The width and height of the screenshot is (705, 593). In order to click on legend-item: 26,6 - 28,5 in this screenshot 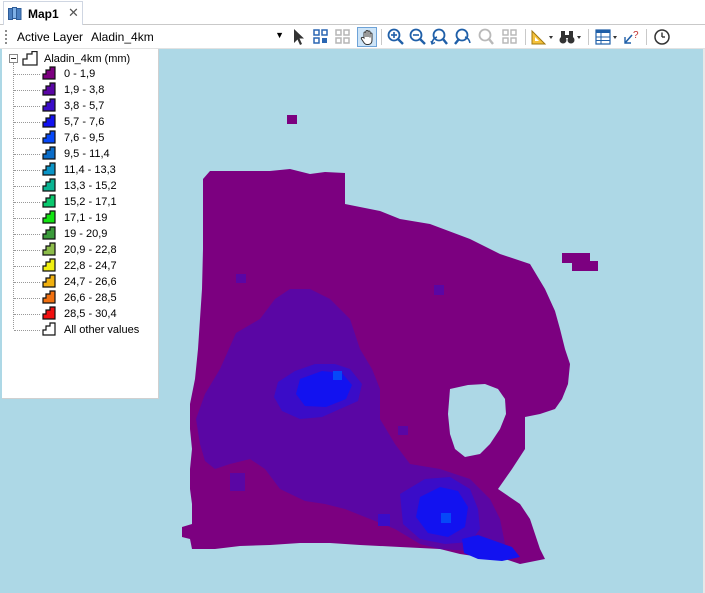, I will do `click(77, 298)`.